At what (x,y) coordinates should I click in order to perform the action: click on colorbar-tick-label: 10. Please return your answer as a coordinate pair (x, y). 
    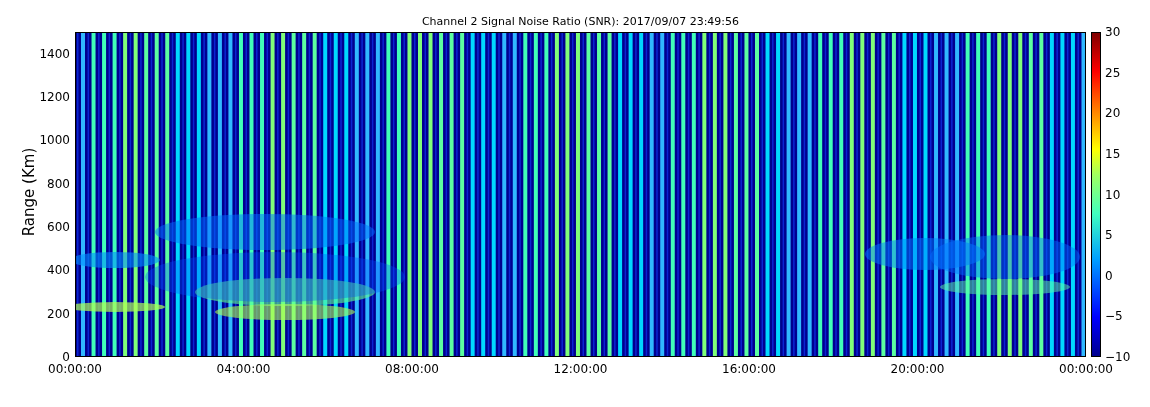
    Looking at the image, I should click on (1113, 194).